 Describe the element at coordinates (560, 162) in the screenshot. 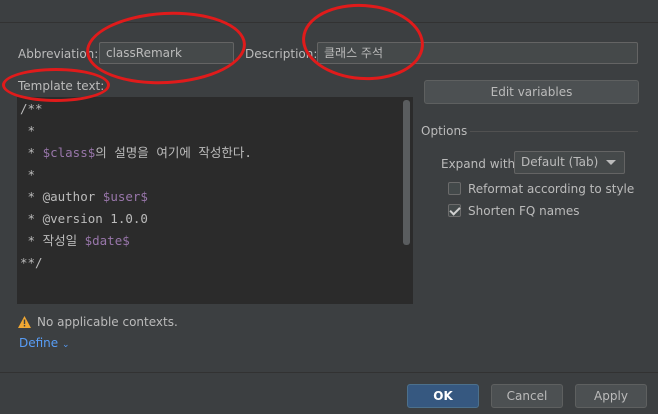

I see `expand-with-value: Default (Tab)` at that location.